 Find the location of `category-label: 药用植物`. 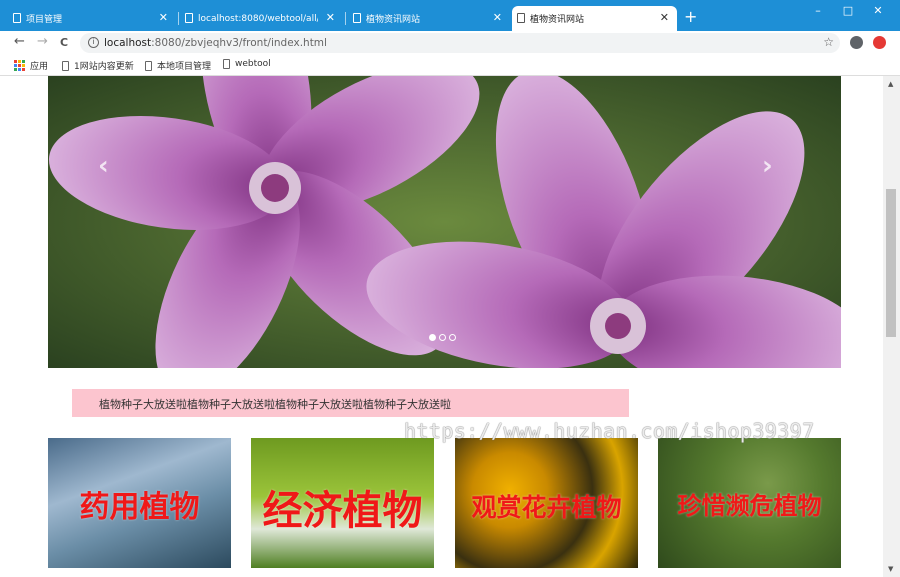

category-label: 药用植物 is located at coordinates (139, 507).